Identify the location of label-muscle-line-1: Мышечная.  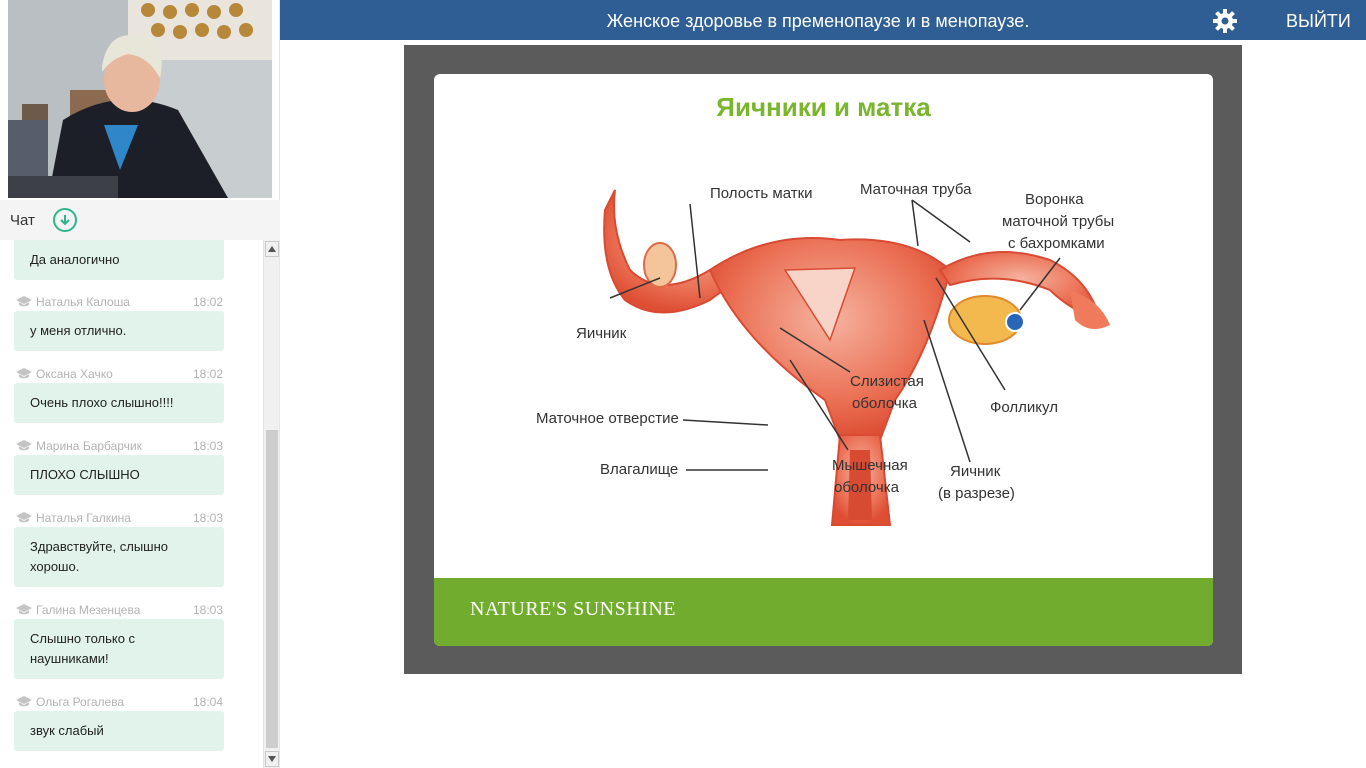
(870, 465).